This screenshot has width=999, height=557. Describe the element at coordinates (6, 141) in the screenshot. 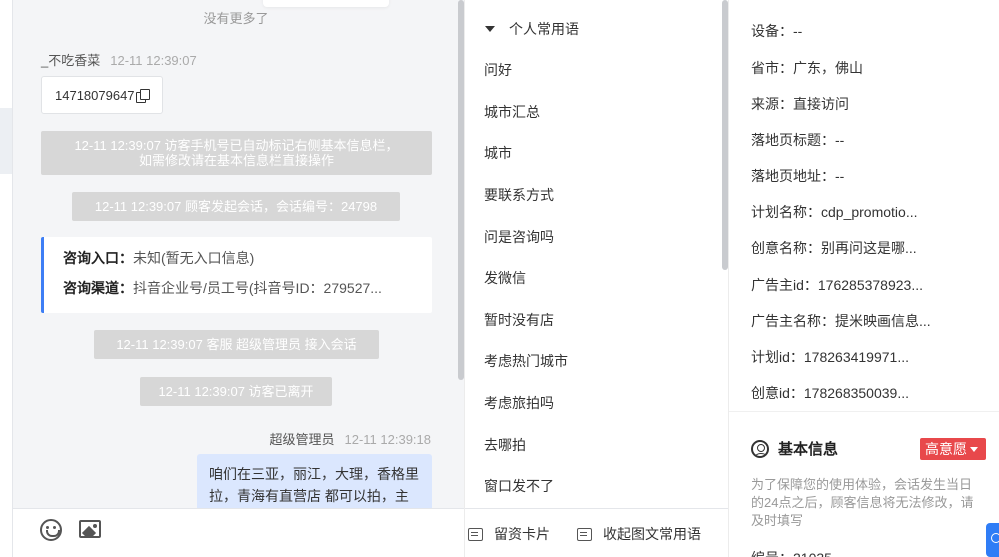

I see `collapse-tab` at that location.